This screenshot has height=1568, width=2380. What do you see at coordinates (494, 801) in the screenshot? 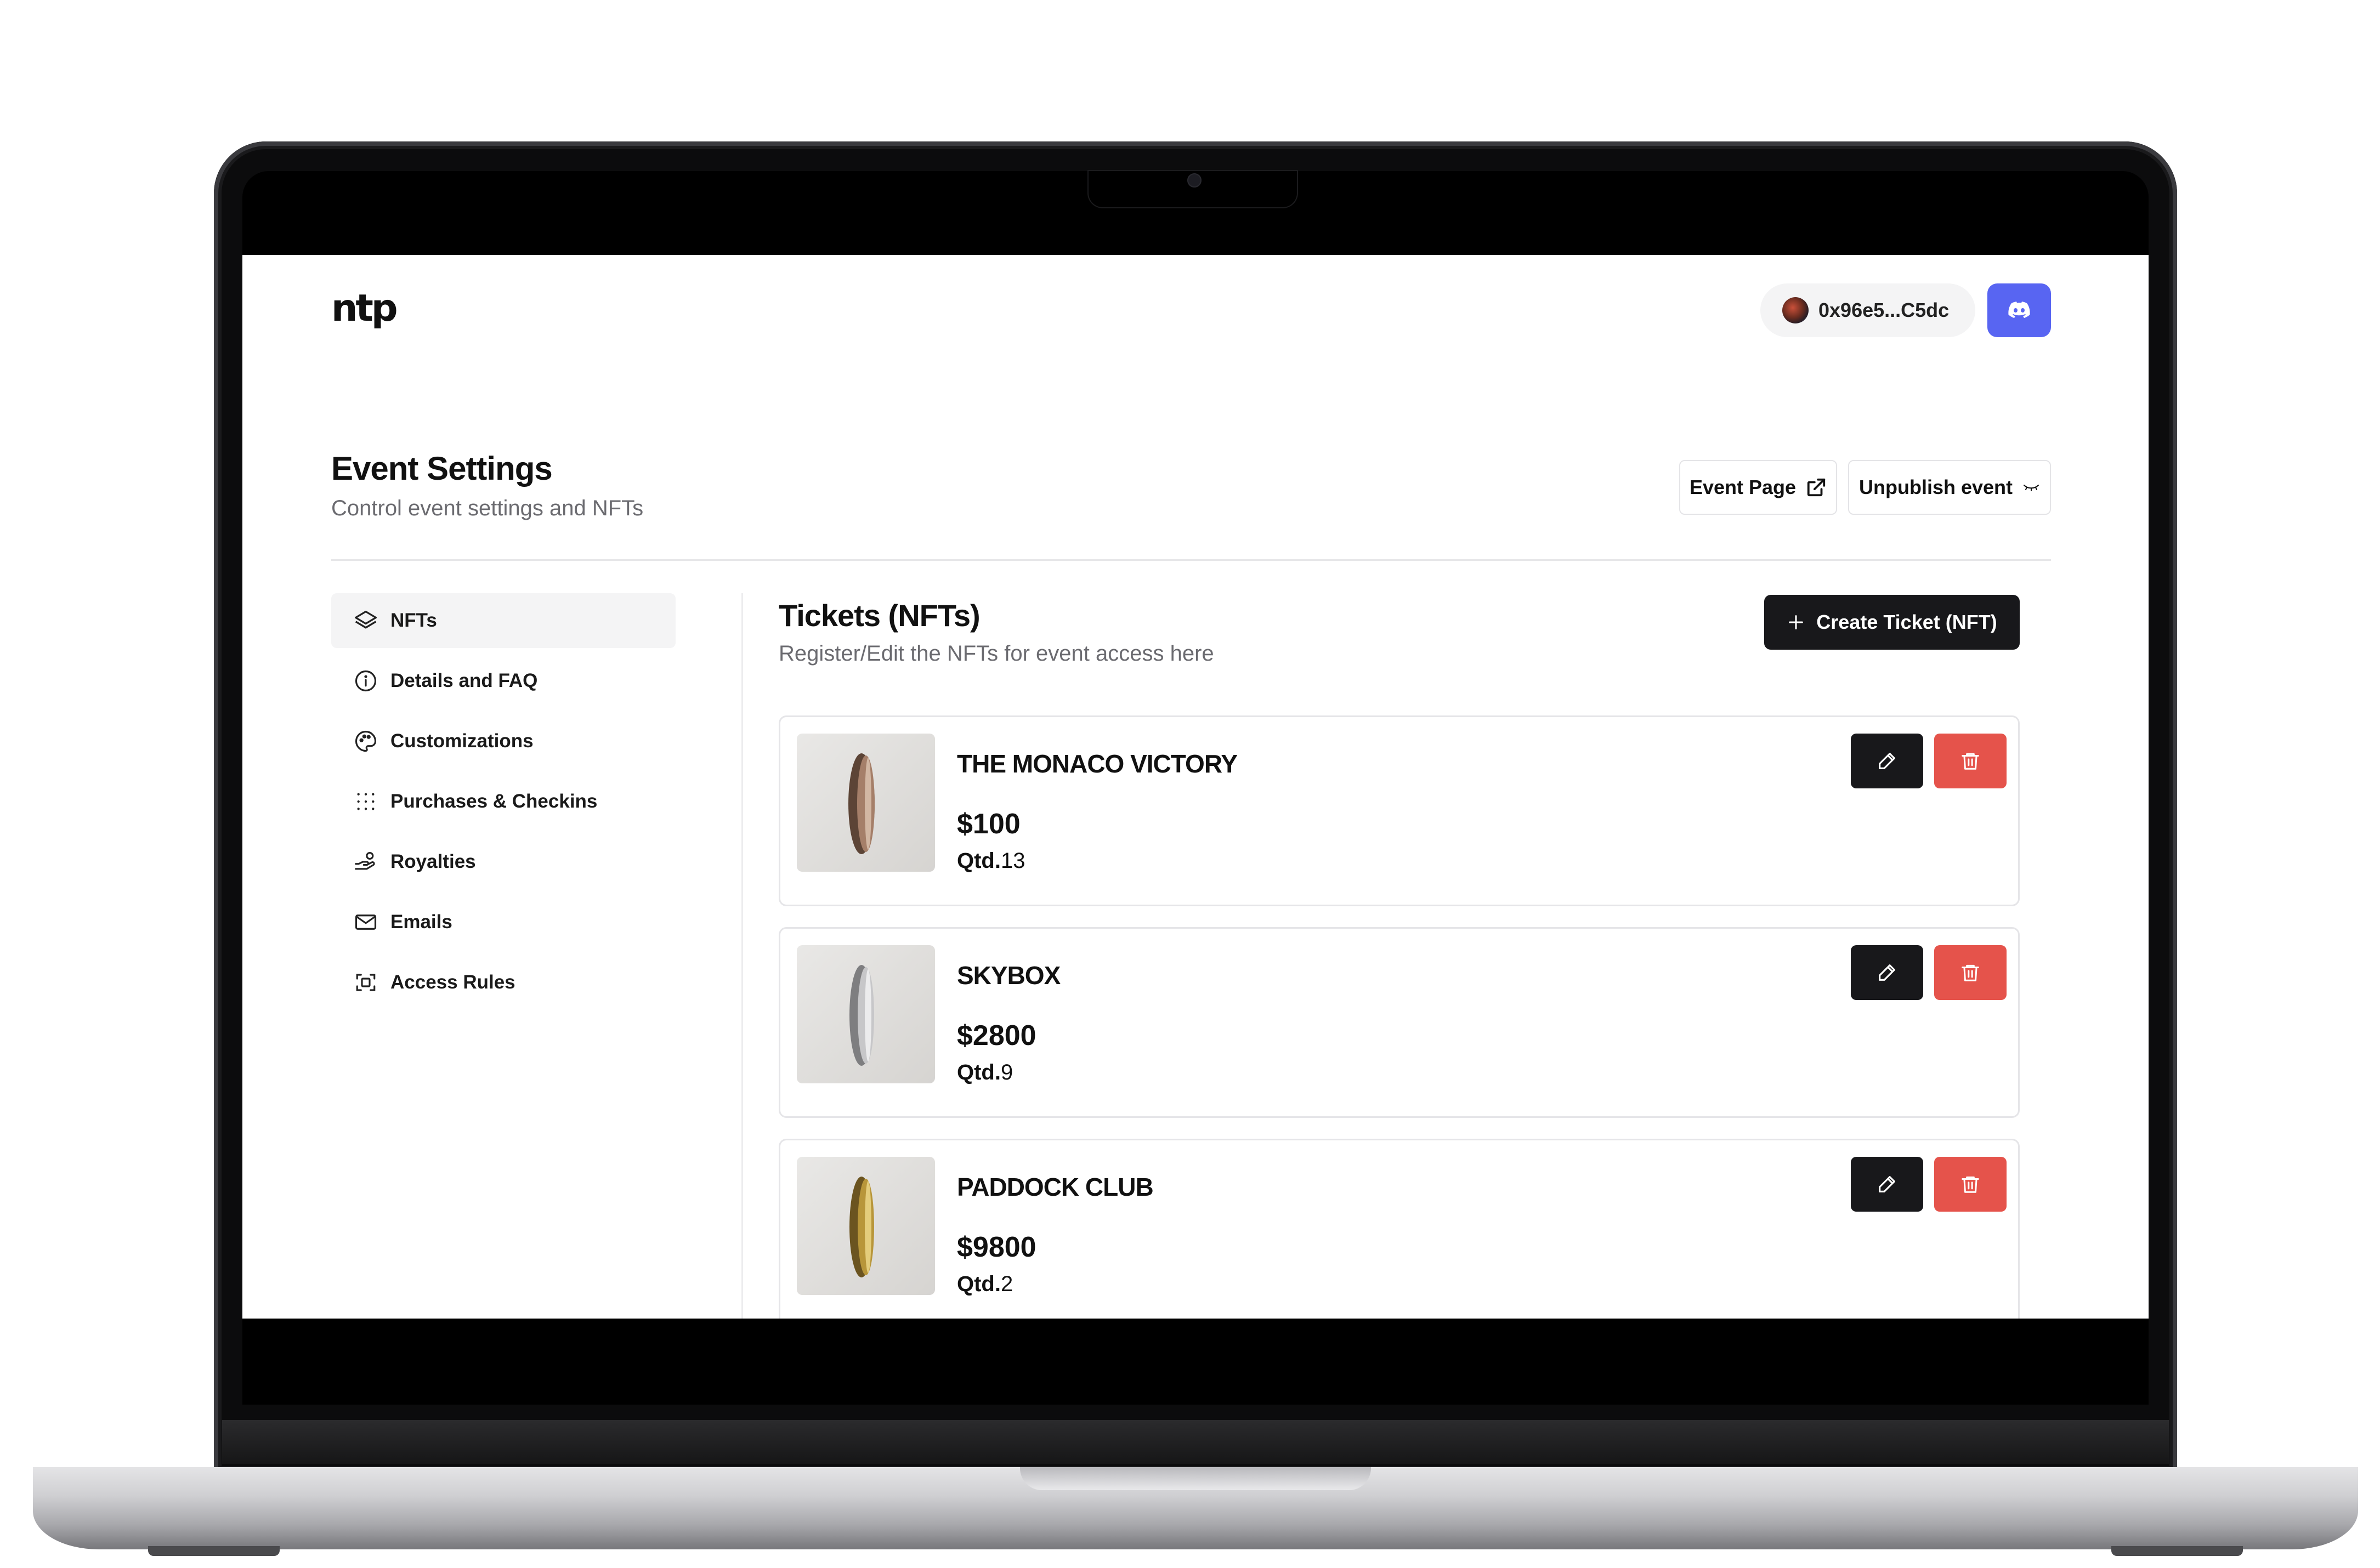
I see `sidebar-item-label: Purchases & Checkins` at bounding box center [494, 801].